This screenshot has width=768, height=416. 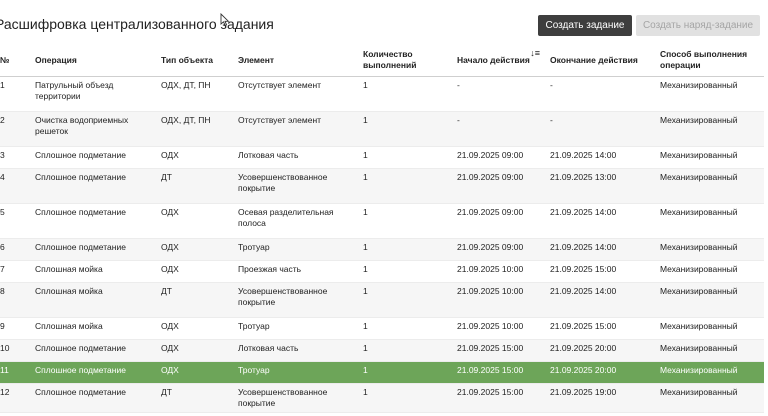 What do you see at coordinates (535, 53) in the screenshot?
I see `sort-desc-icon: ↓≡` at bounding box center [535, 53].